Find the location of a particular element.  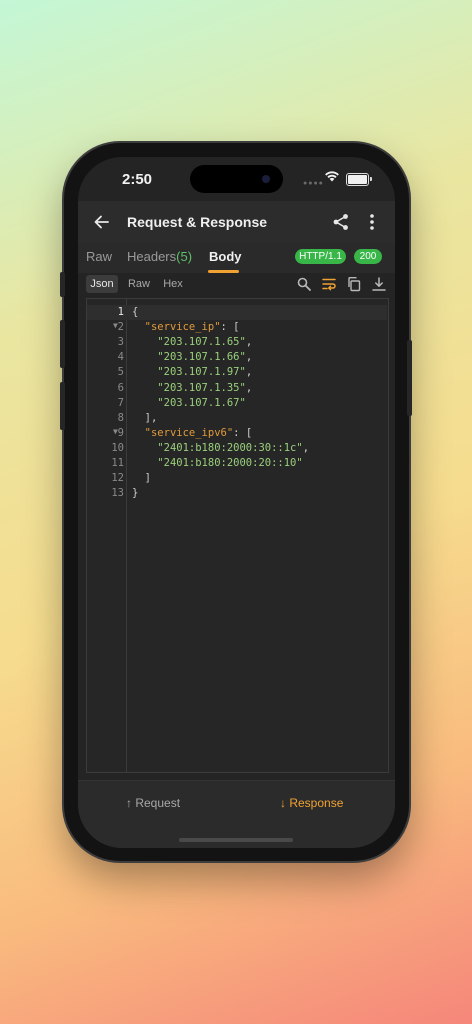

dynamic-island is located at coordinates (236, 179).